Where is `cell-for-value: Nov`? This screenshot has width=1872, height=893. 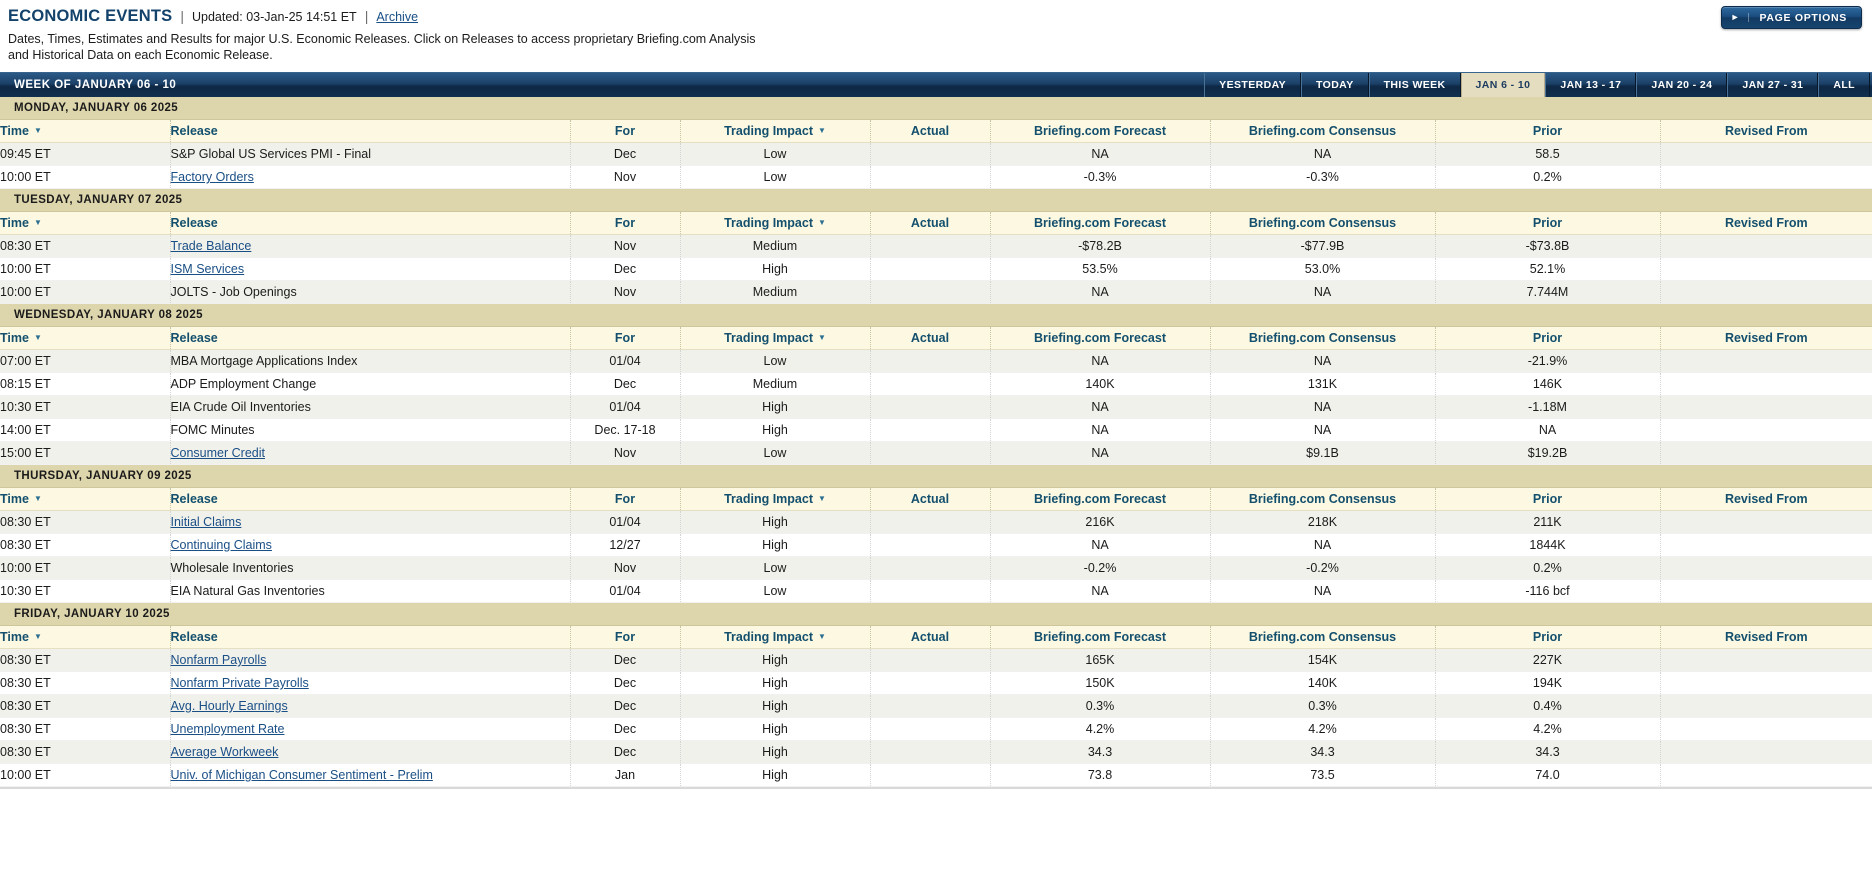
cell-for-value: Nov is located at coordinates (625, 246).